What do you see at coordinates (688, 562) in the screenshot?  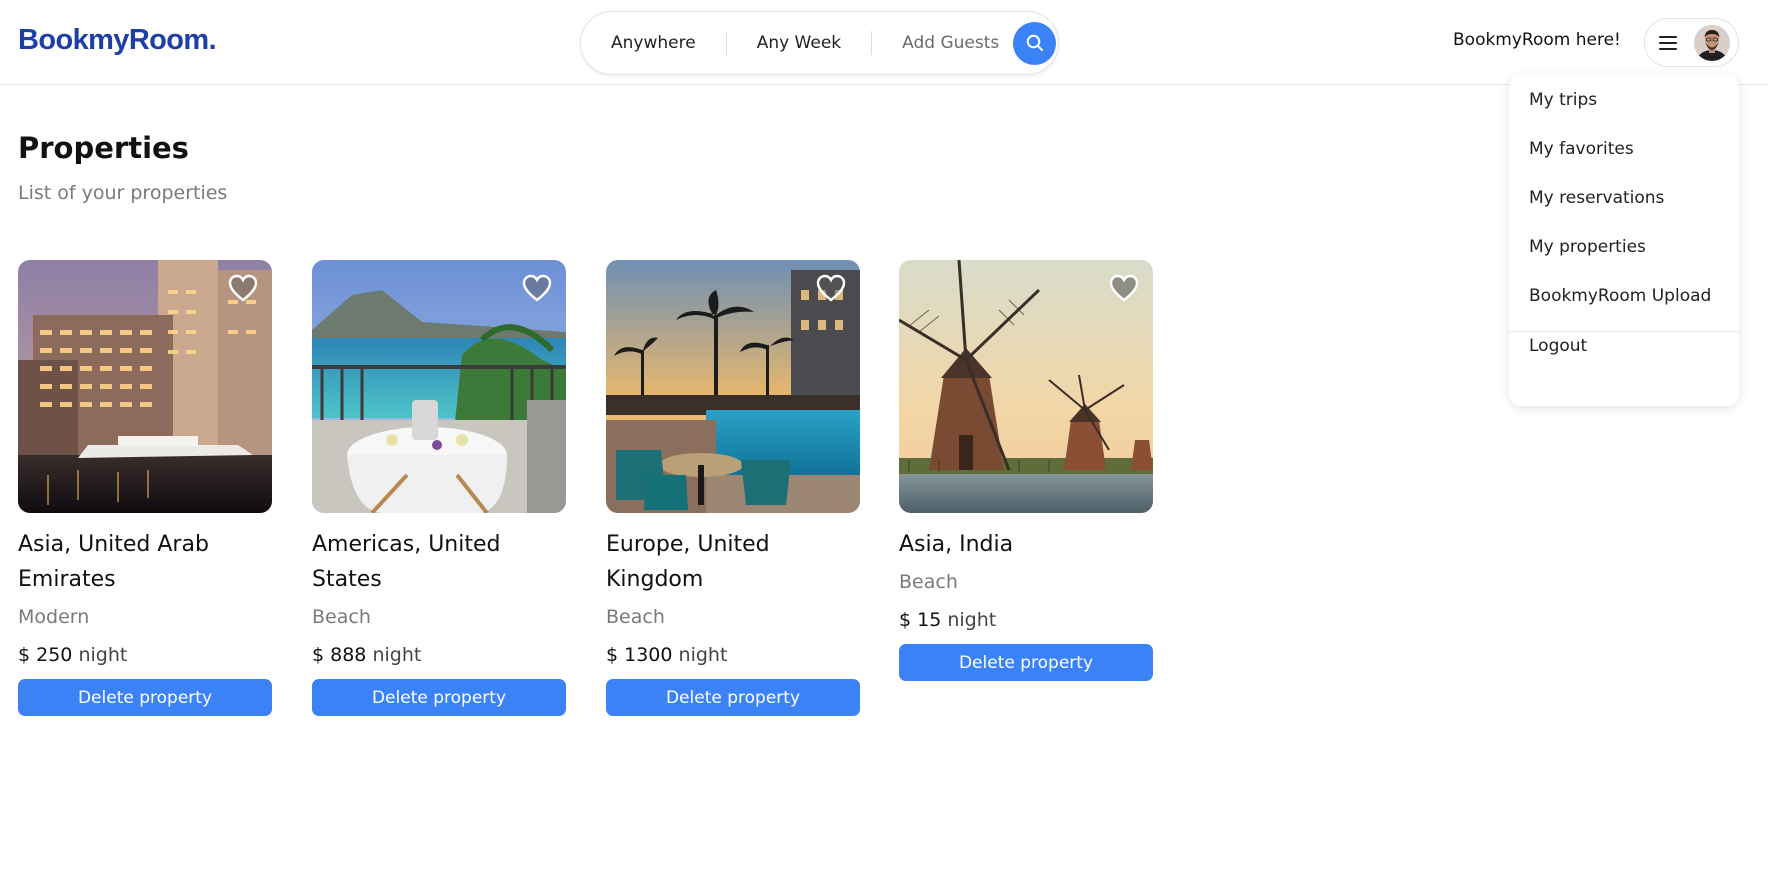 I see `property-location: Europe, United Kingdom` at bounding box center [688, 562].